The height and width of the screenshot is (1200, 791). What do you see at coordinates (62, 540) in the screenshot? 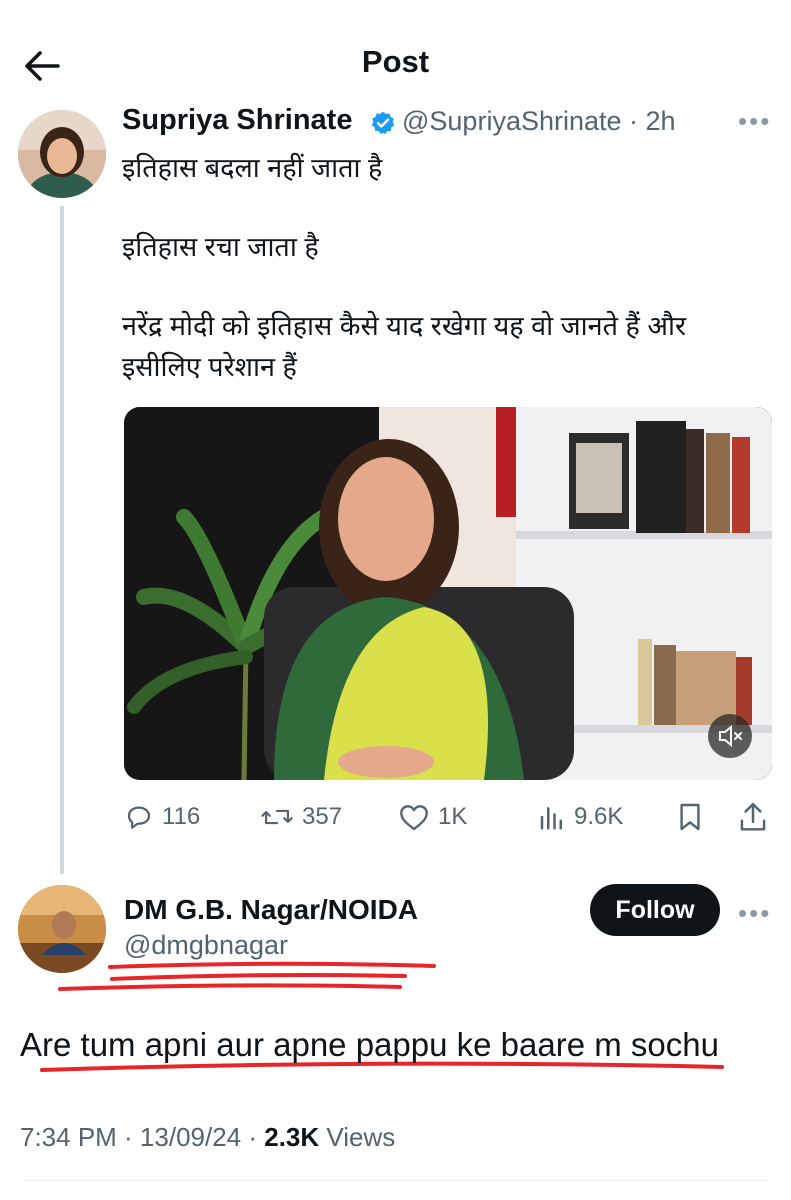
I see `thread-connector` at bounding box center [62, 540].